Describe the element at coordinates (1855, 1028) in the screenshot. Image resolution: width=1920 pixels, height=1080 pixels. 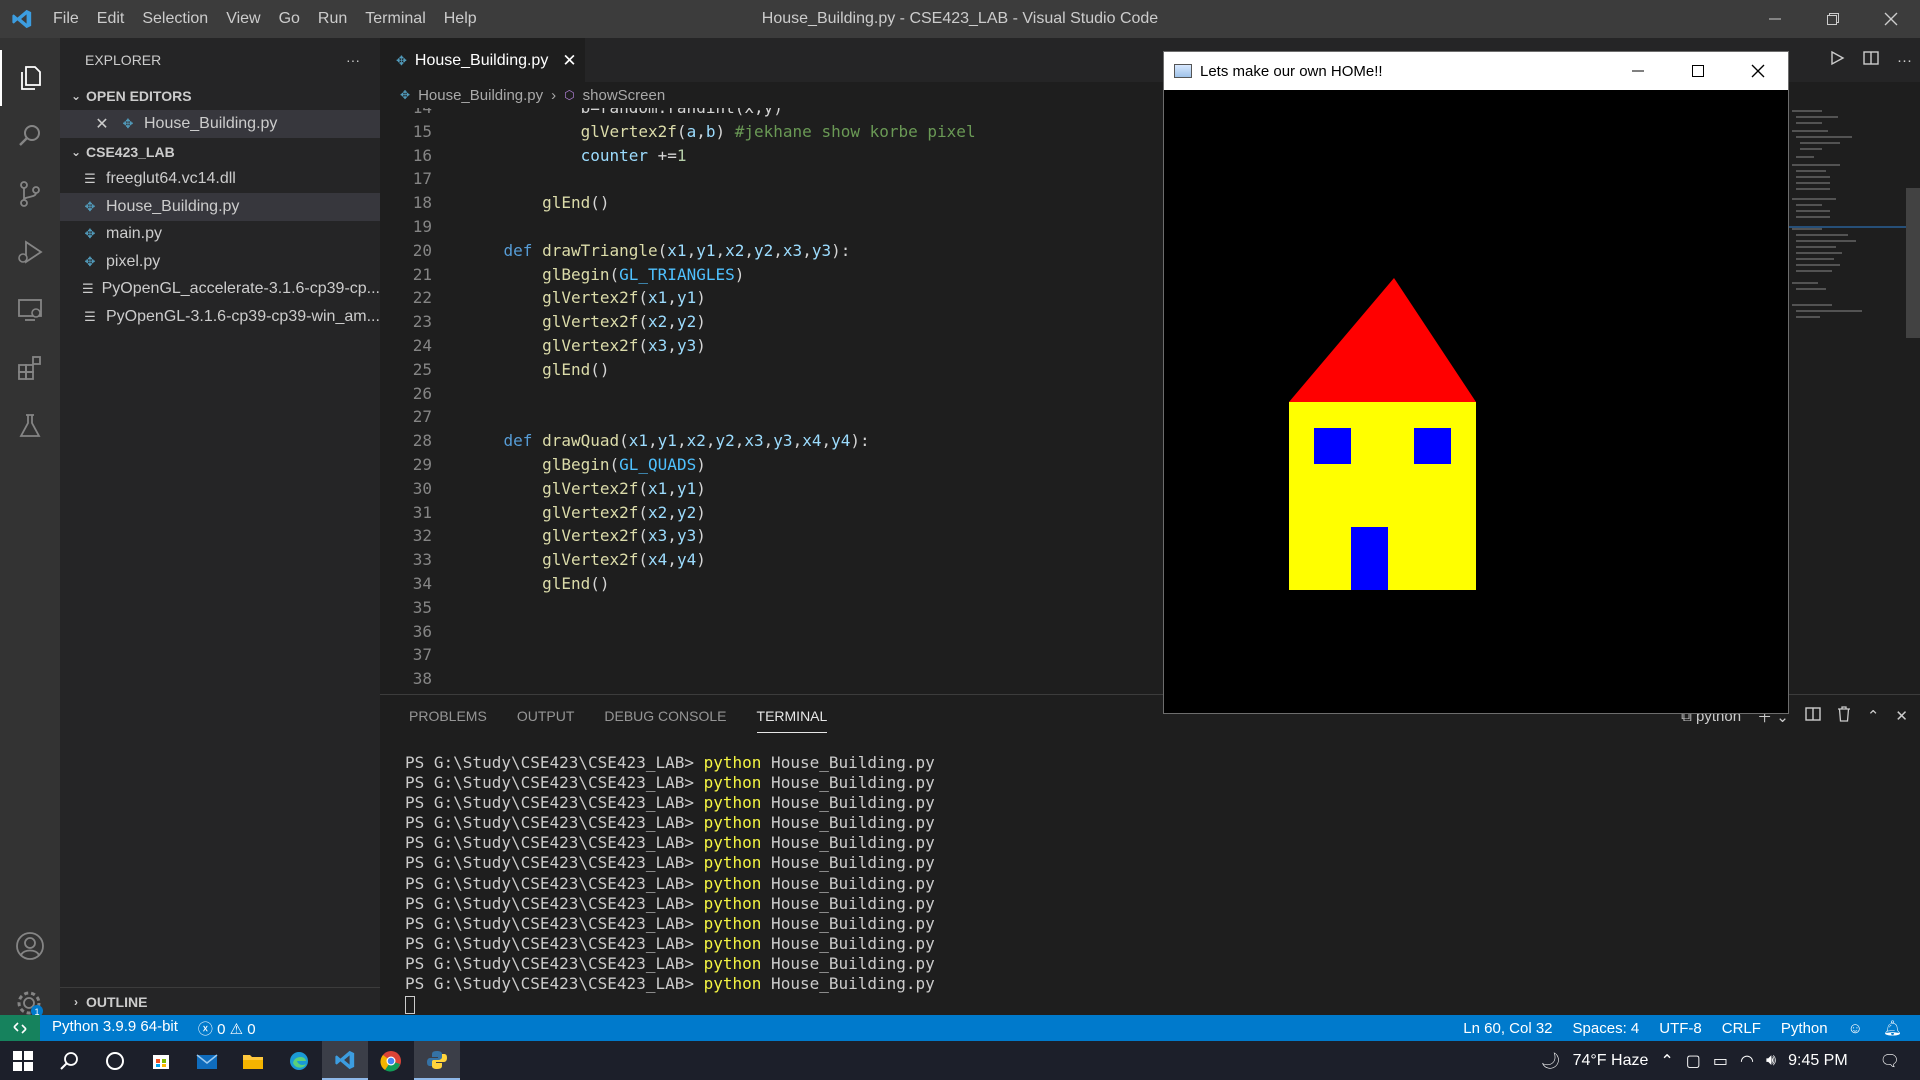
I see `feedback-icon: ☺` at that location.